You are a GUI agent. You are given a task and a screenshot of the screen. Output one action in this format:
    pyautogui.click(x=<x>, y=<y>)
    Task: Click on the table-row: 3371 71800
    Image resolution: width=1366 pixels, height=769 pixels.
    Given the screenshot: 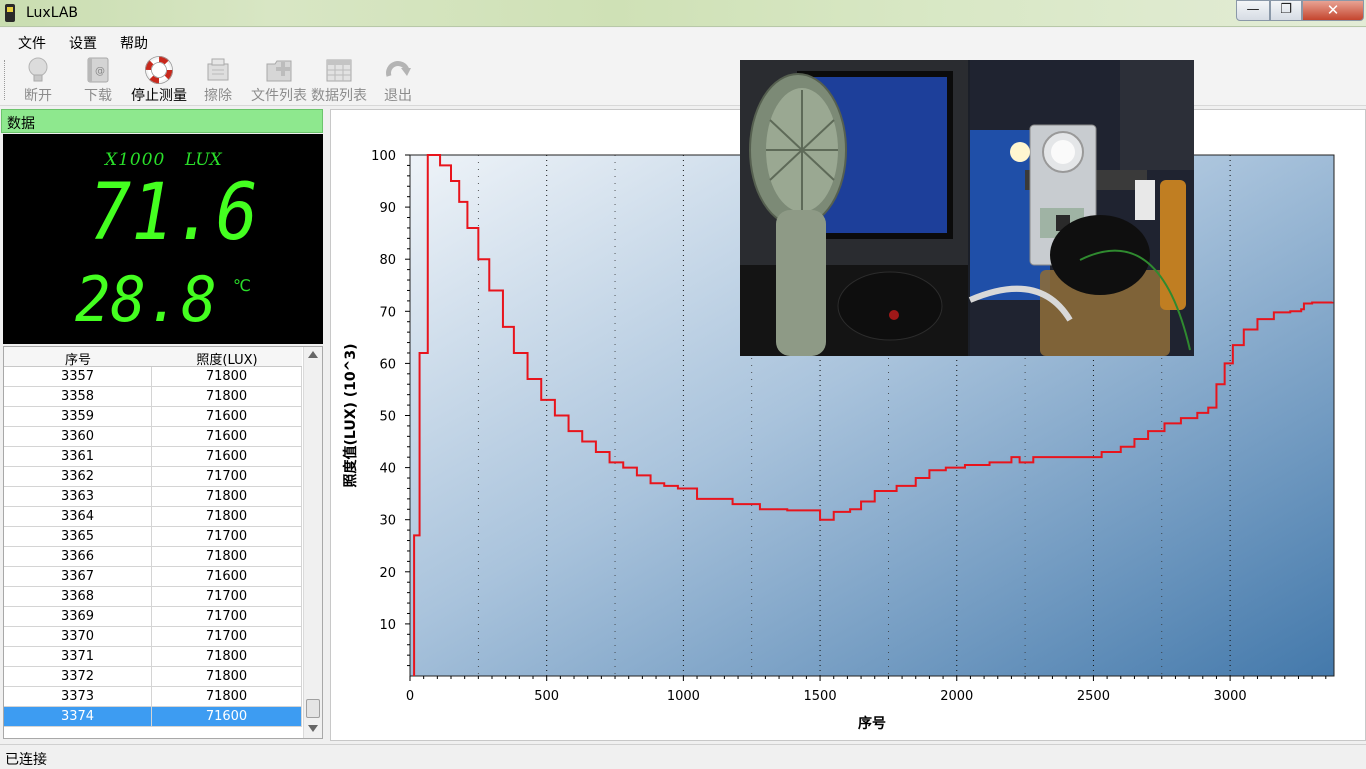 What is the action you would take?
    pyautogui.click(x=153, y=657)
    